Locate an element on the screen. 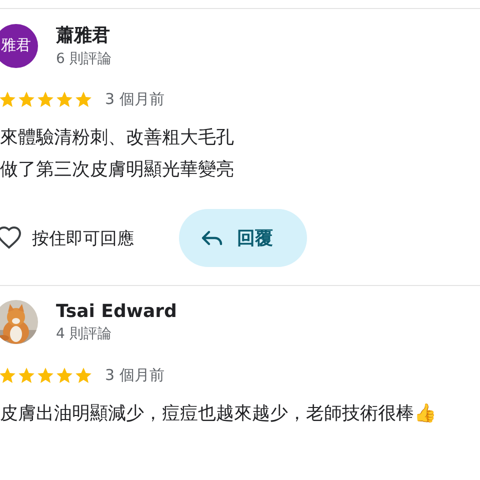  reply-icon is located at coordinates (212, 238).